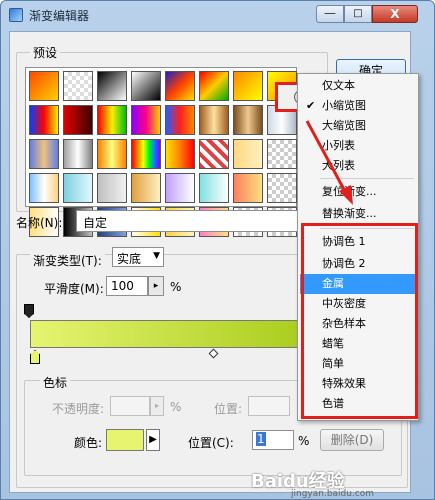 This screenshot has height=500, width=435. I want to click on opacity-location-input, so click(269, 406).